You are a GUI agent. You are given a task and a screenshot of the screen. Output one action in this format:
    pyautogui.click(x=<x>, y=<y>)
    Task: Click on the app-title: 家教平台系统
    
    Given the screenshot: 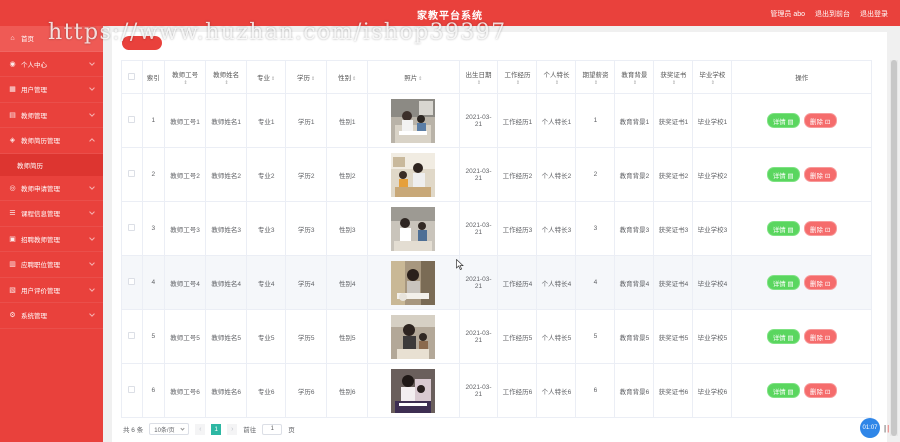 What is the action you would take?
    pyautogui.click(x=450, y=16)
    